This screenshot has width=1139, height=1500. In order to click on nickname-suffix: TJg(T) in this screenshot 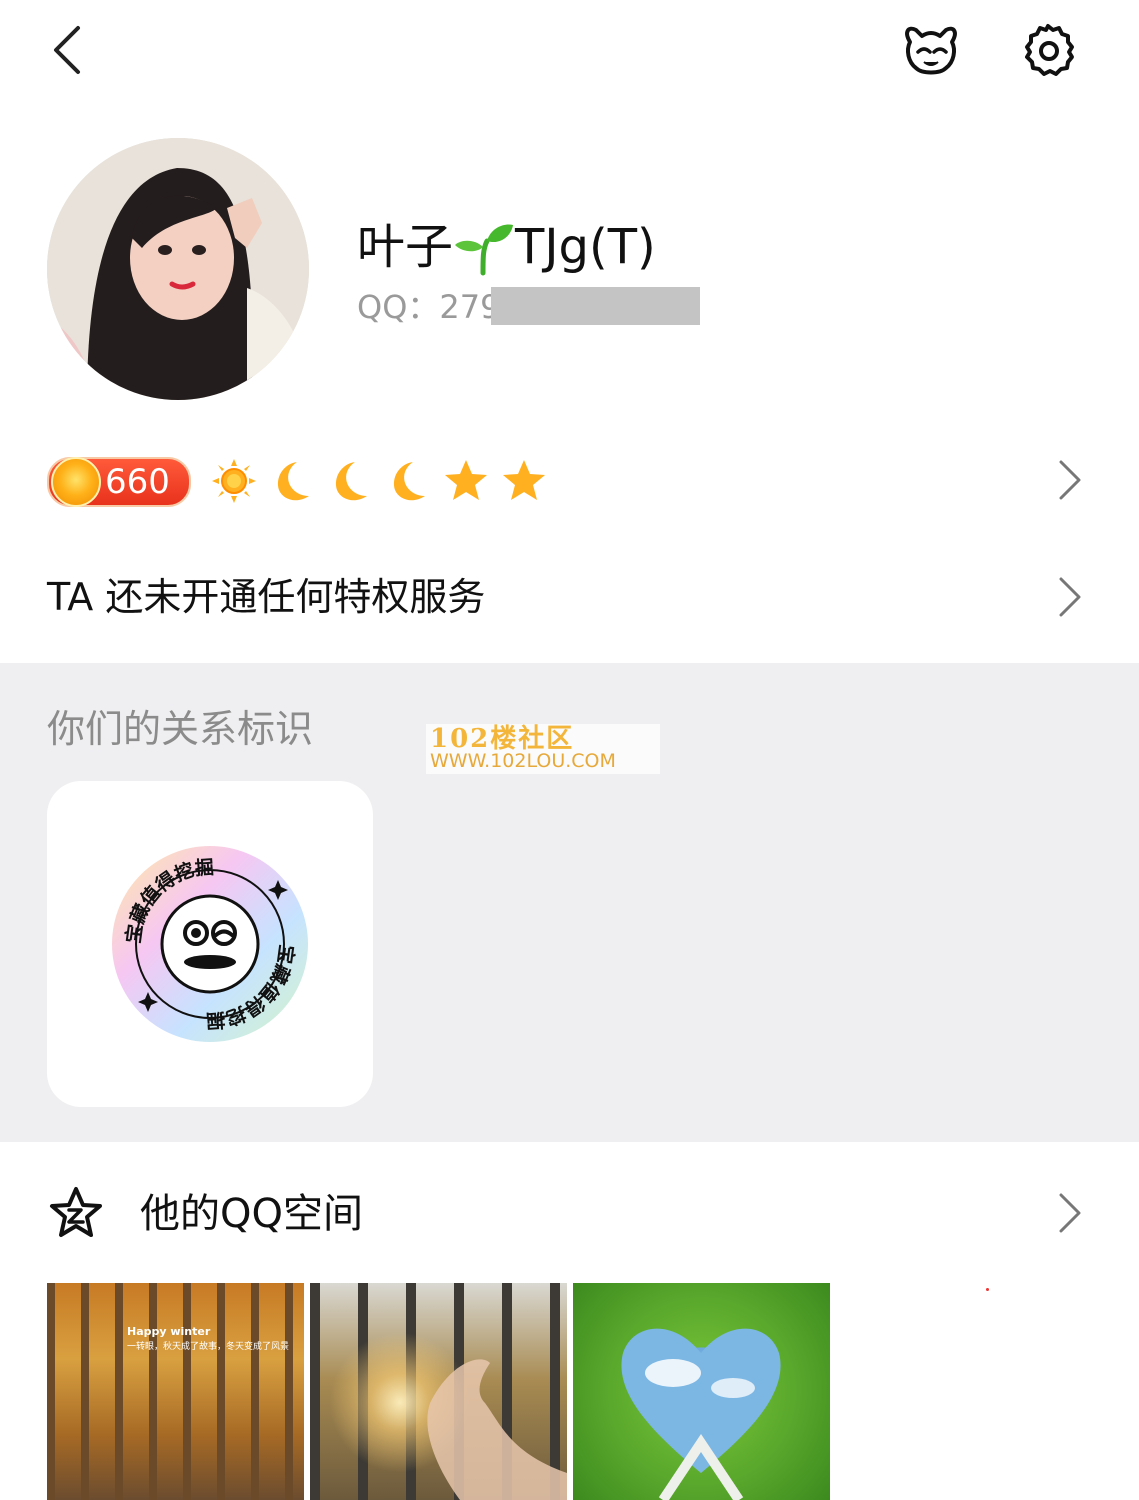, I will do `click(585, 247)`.